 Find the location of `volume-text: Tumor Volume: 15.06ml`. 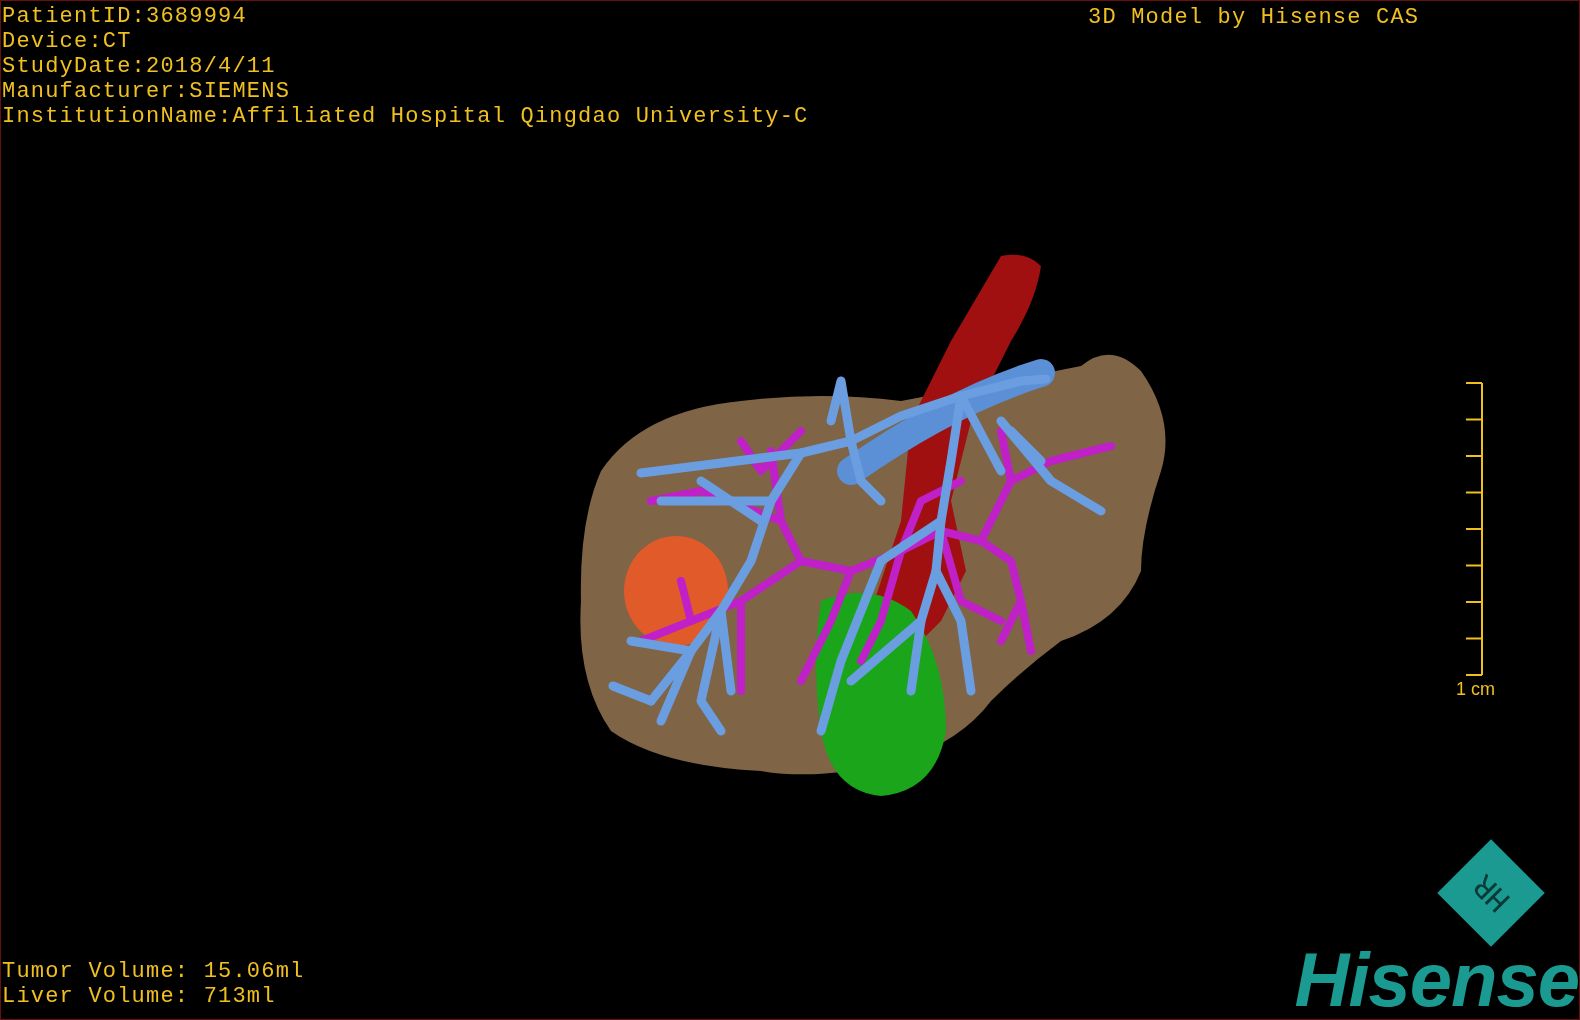

volume-text: Tumor Volume: 15.06ml is located at coordinates (153, 971).